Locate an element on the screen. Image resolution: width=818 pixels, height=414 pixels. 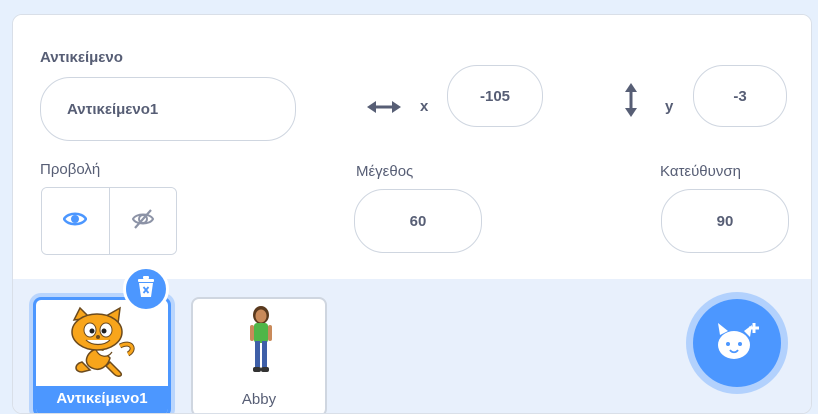
vertical-arrows-icon is located at coordinates (631, 100).